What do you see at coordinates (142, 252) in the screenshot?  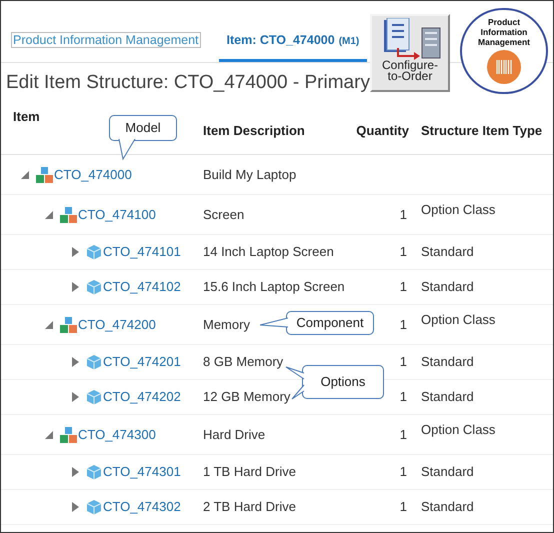 I see `item-link: CTO_474101` at bounding box center [142, 252].